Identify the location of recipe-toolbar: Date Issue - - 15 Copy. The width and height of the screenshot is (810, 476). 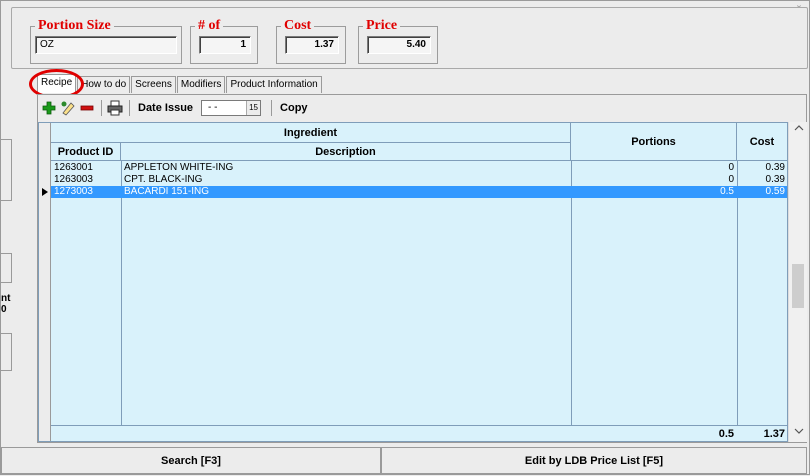
(178, 108).